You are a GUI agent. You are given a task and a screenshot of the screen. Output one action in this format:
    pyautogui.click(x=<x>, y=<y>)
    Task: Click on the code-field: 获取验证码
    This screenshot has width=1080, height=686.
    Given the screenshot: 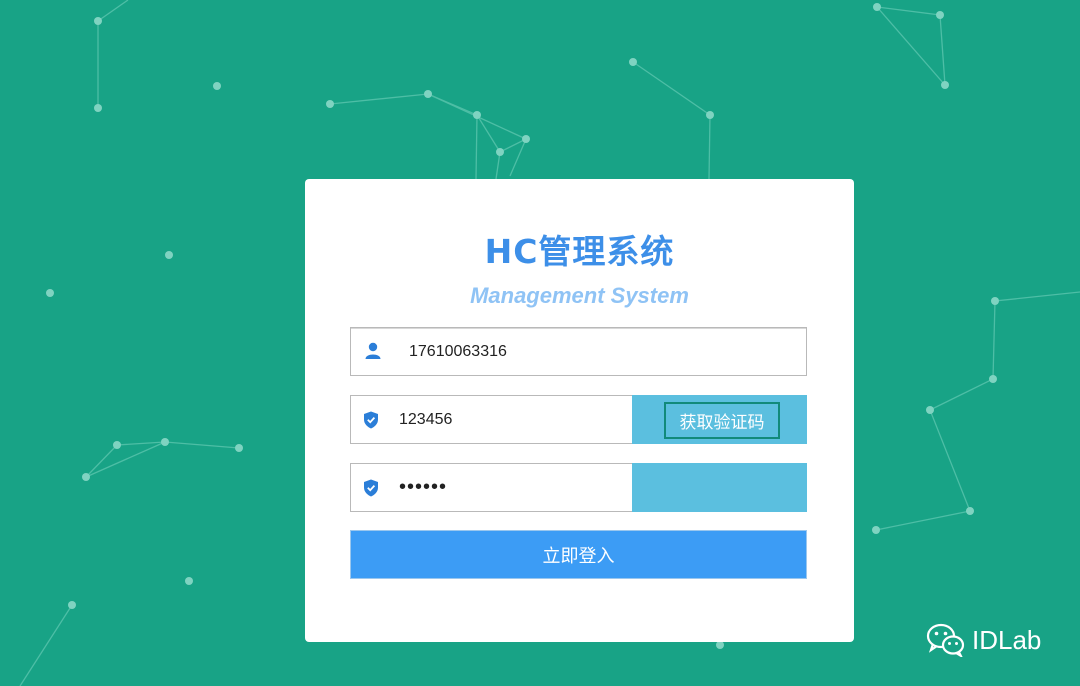 What is the action you would take?
    pyautogui.click(x=578, y=419)
    